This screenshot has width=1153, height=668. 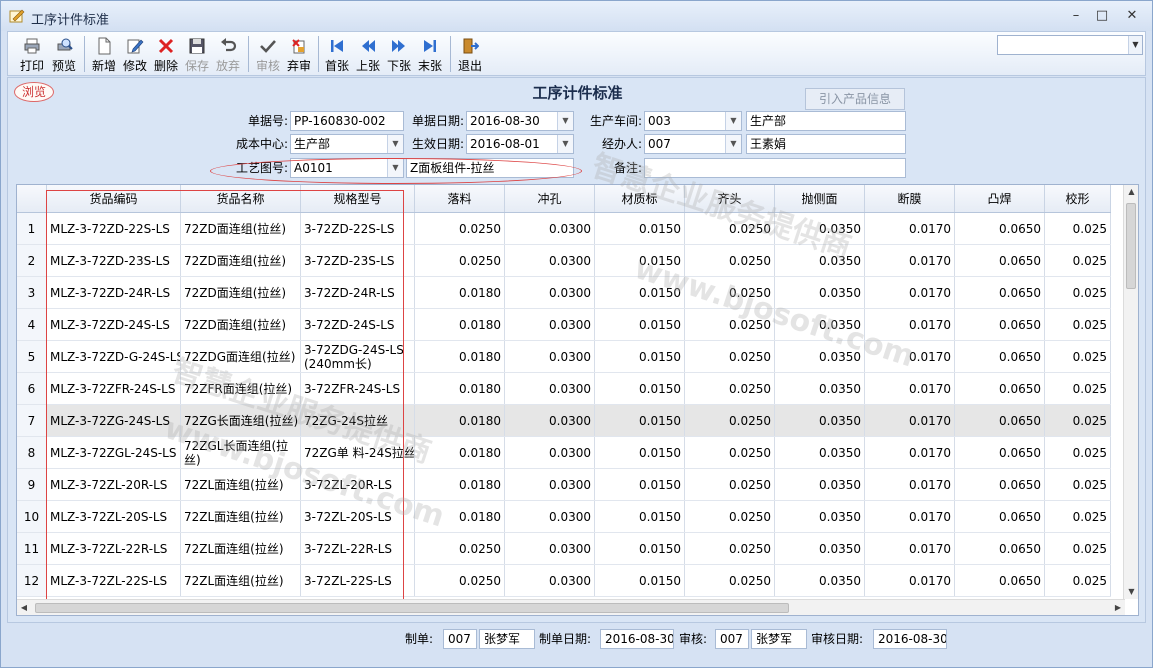 I want to click on doc-date-field: 2016-08-30 ▼, so click(x=520, y=121).